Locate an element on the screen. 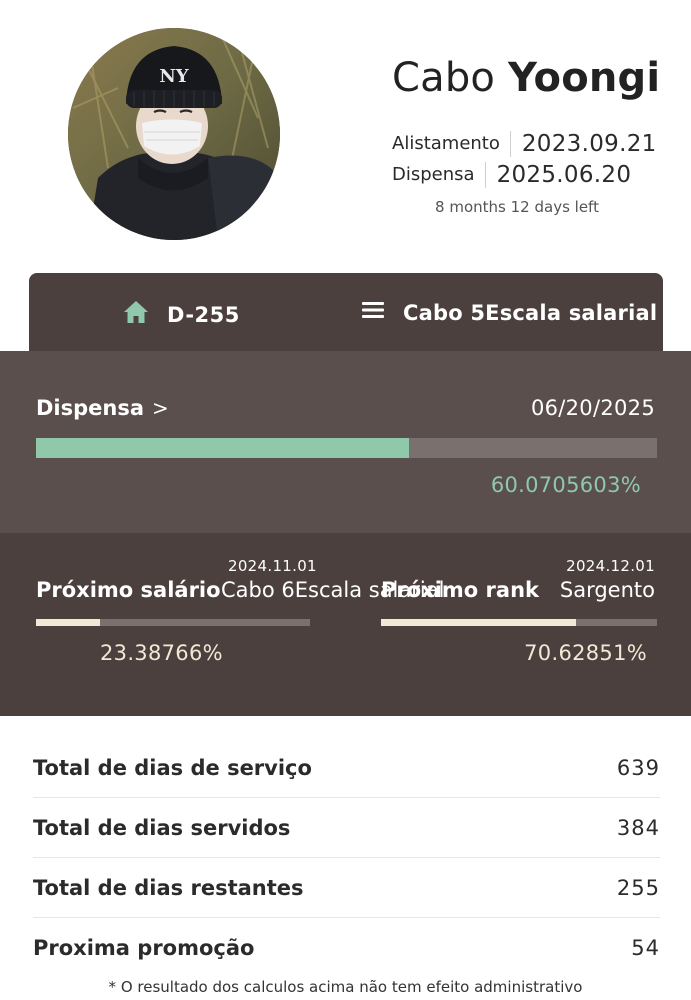 The image size is (691, 1000). next-salary-percent: 23.38766% is located at coordinates (161, 653).